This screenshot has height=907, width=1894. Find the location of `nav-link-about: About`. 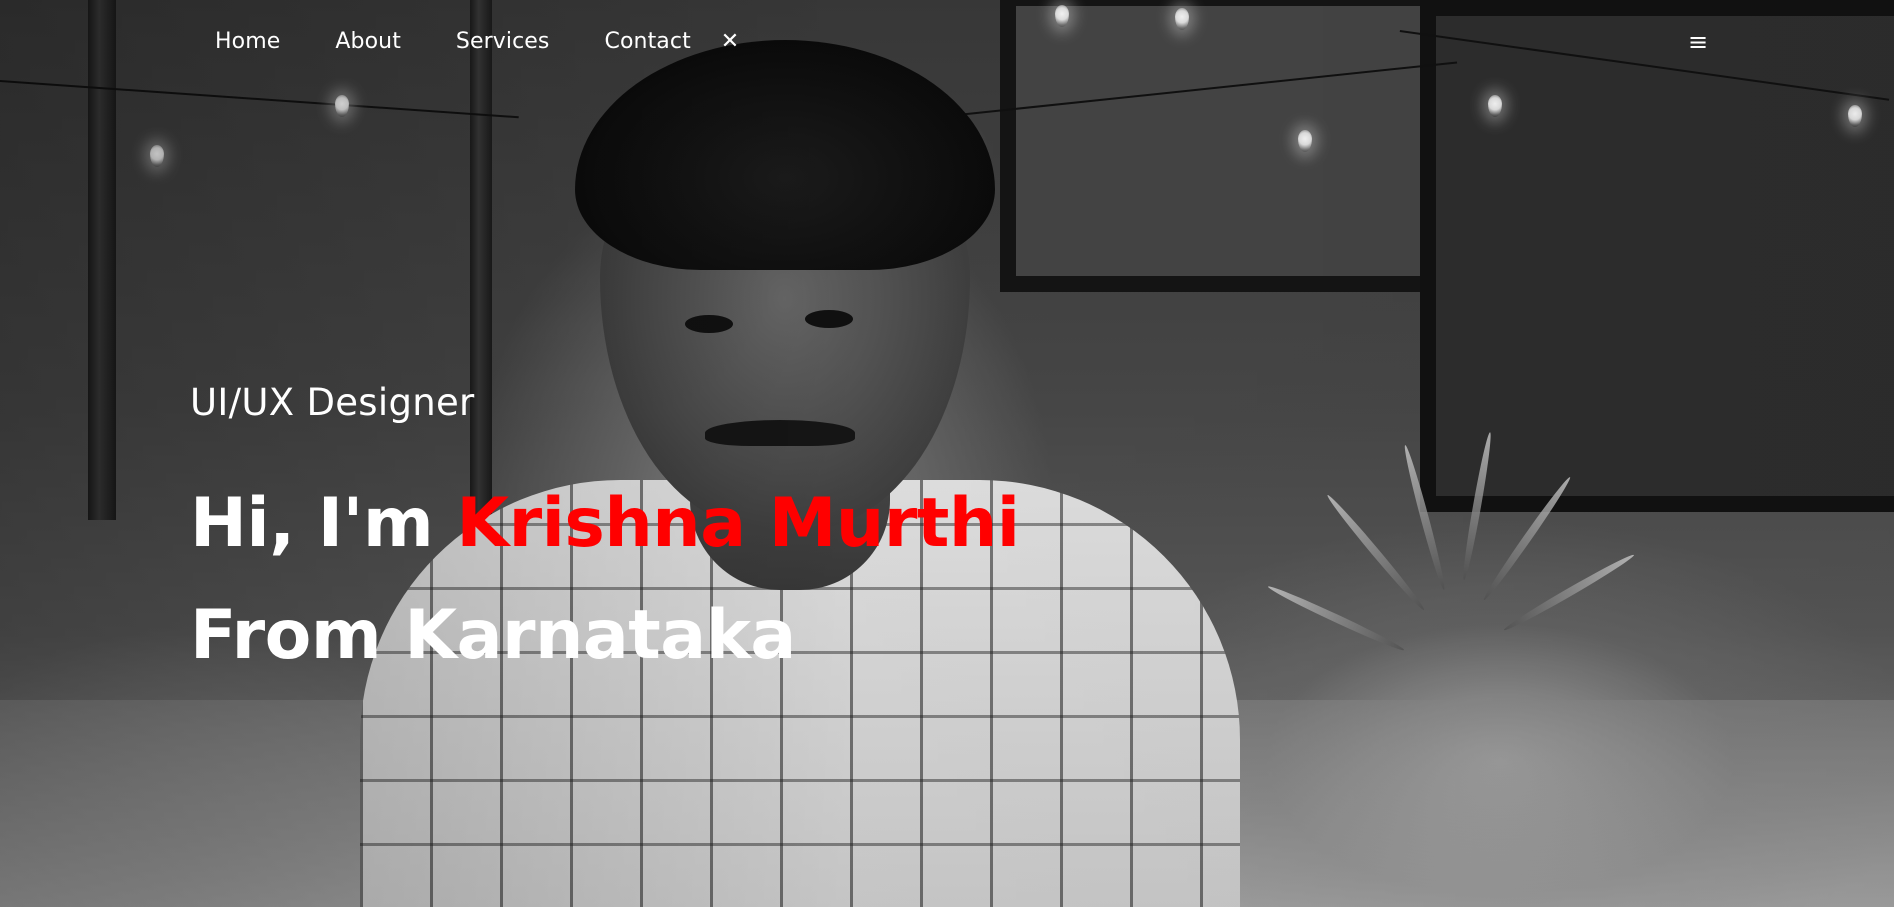

nav-link-about: About is located at coordinates (368, 42).